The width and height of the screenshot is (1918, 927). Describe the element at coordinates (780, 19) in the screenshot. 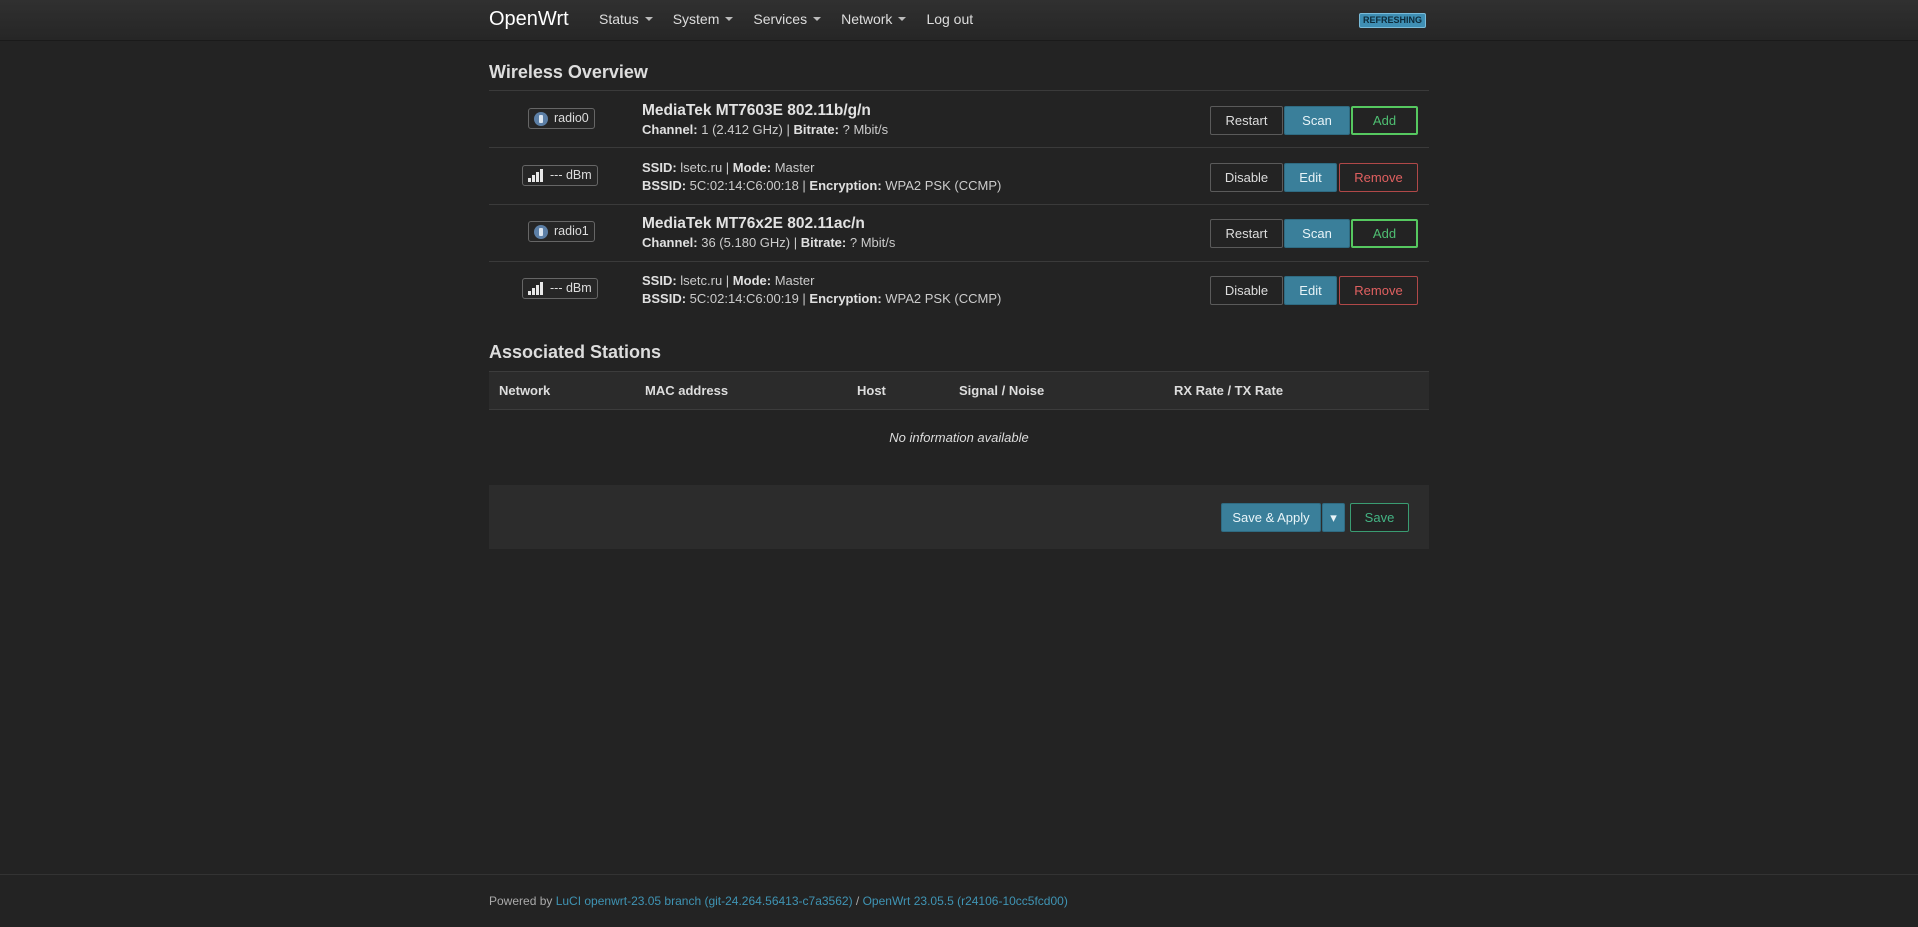

I see `menu-services-label: Services` at that location.